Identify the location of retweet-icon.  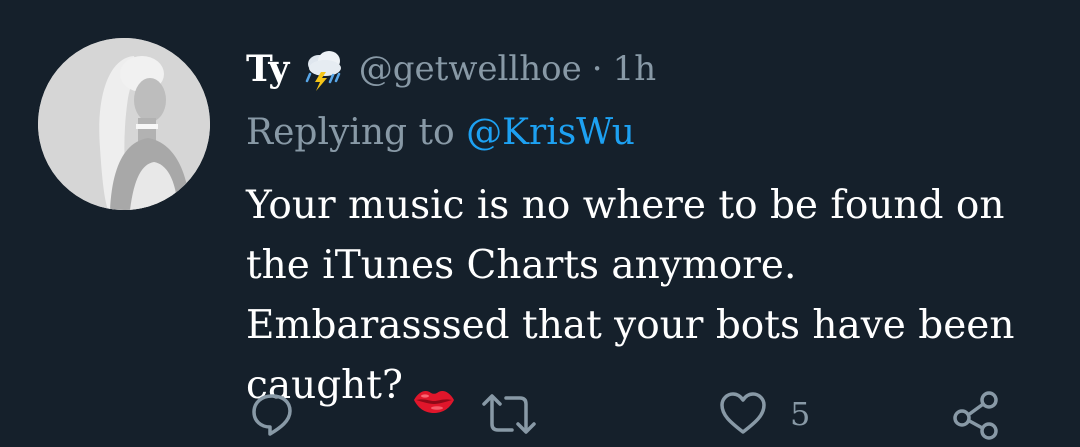
(509, 414).